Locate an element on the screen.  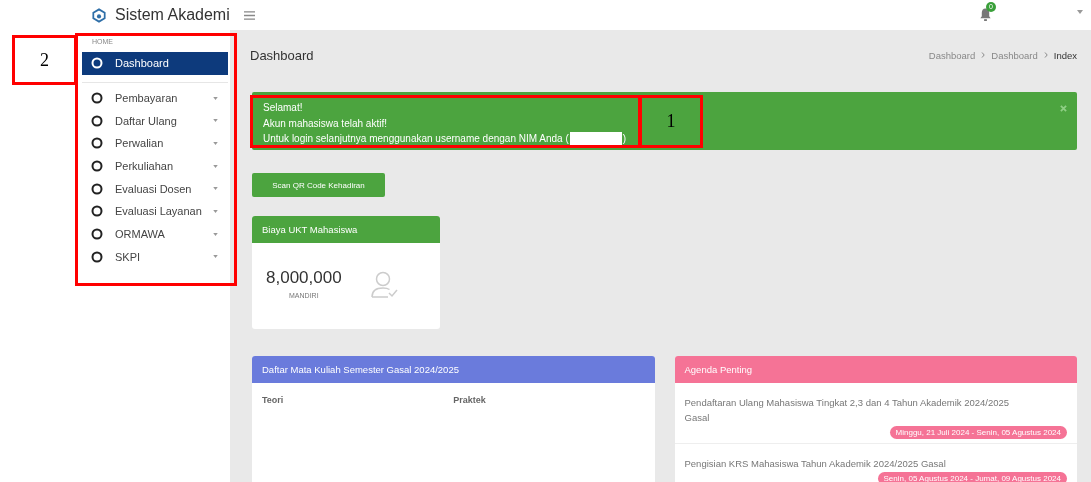
sidebar-item: Perkuliahan is located at coordinates (155, 166).